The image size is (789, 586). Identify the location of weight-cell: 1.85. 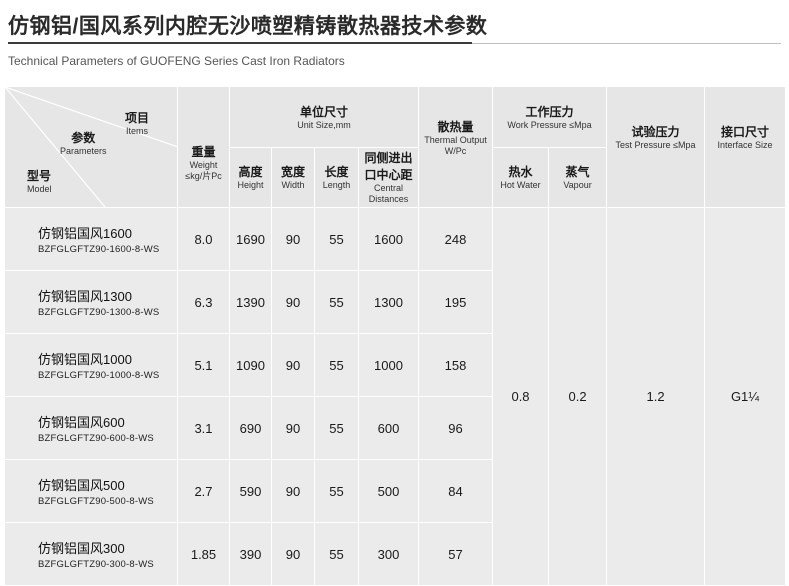
(203, 554).